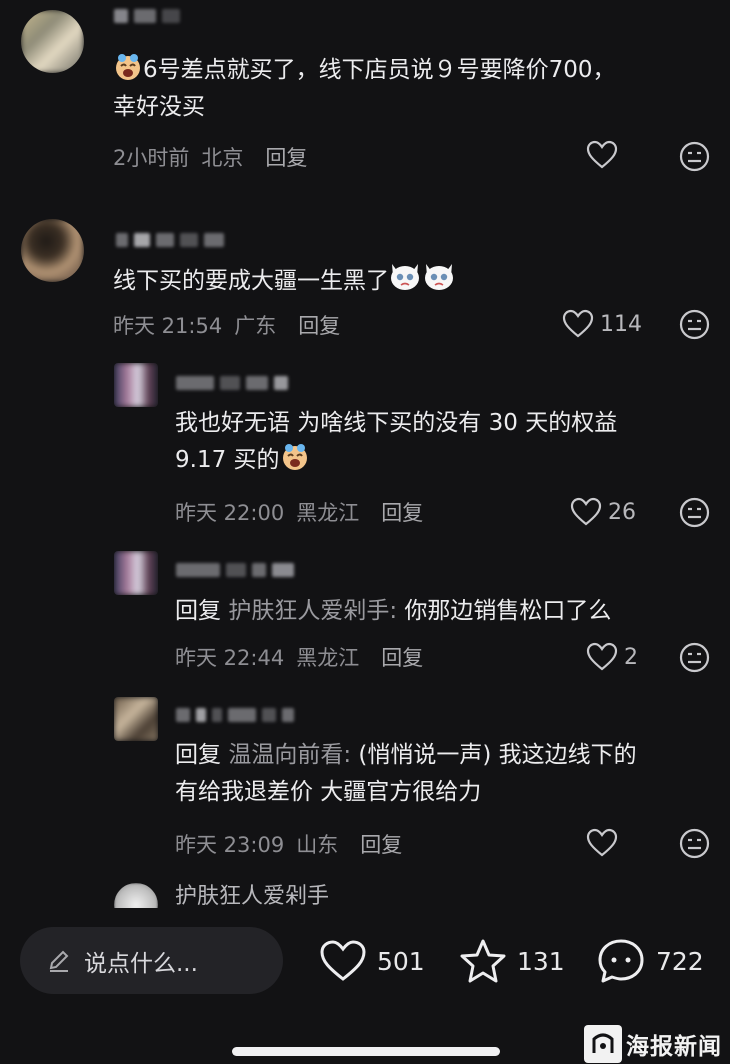  I want to click on comment-text: 我也好无语 为啥线下买的没有 30 天的权益 9.17 买的, so click(396, 441).